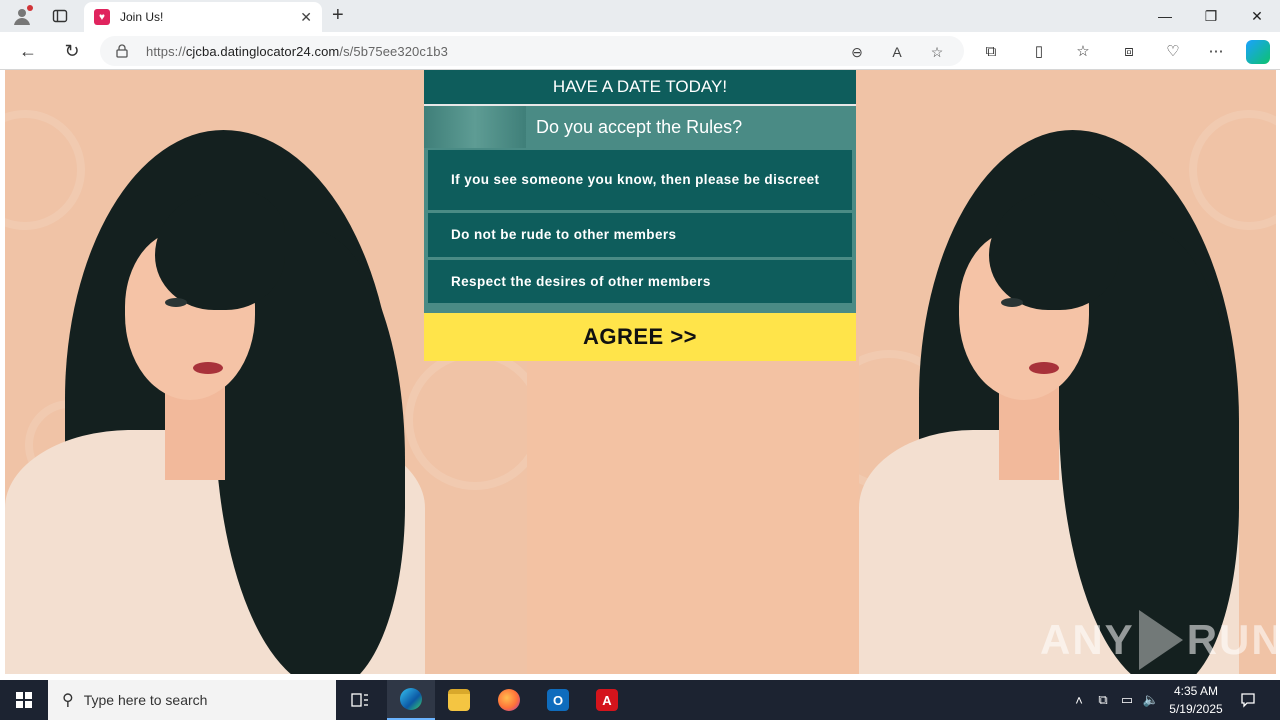 Image resolution: width=1280 pixels, height=720 pixels. What do you see at coordinates (991, 51) in the screenshot?
I see `extensions-icon: ⧉` at bounding box center [991, 51].